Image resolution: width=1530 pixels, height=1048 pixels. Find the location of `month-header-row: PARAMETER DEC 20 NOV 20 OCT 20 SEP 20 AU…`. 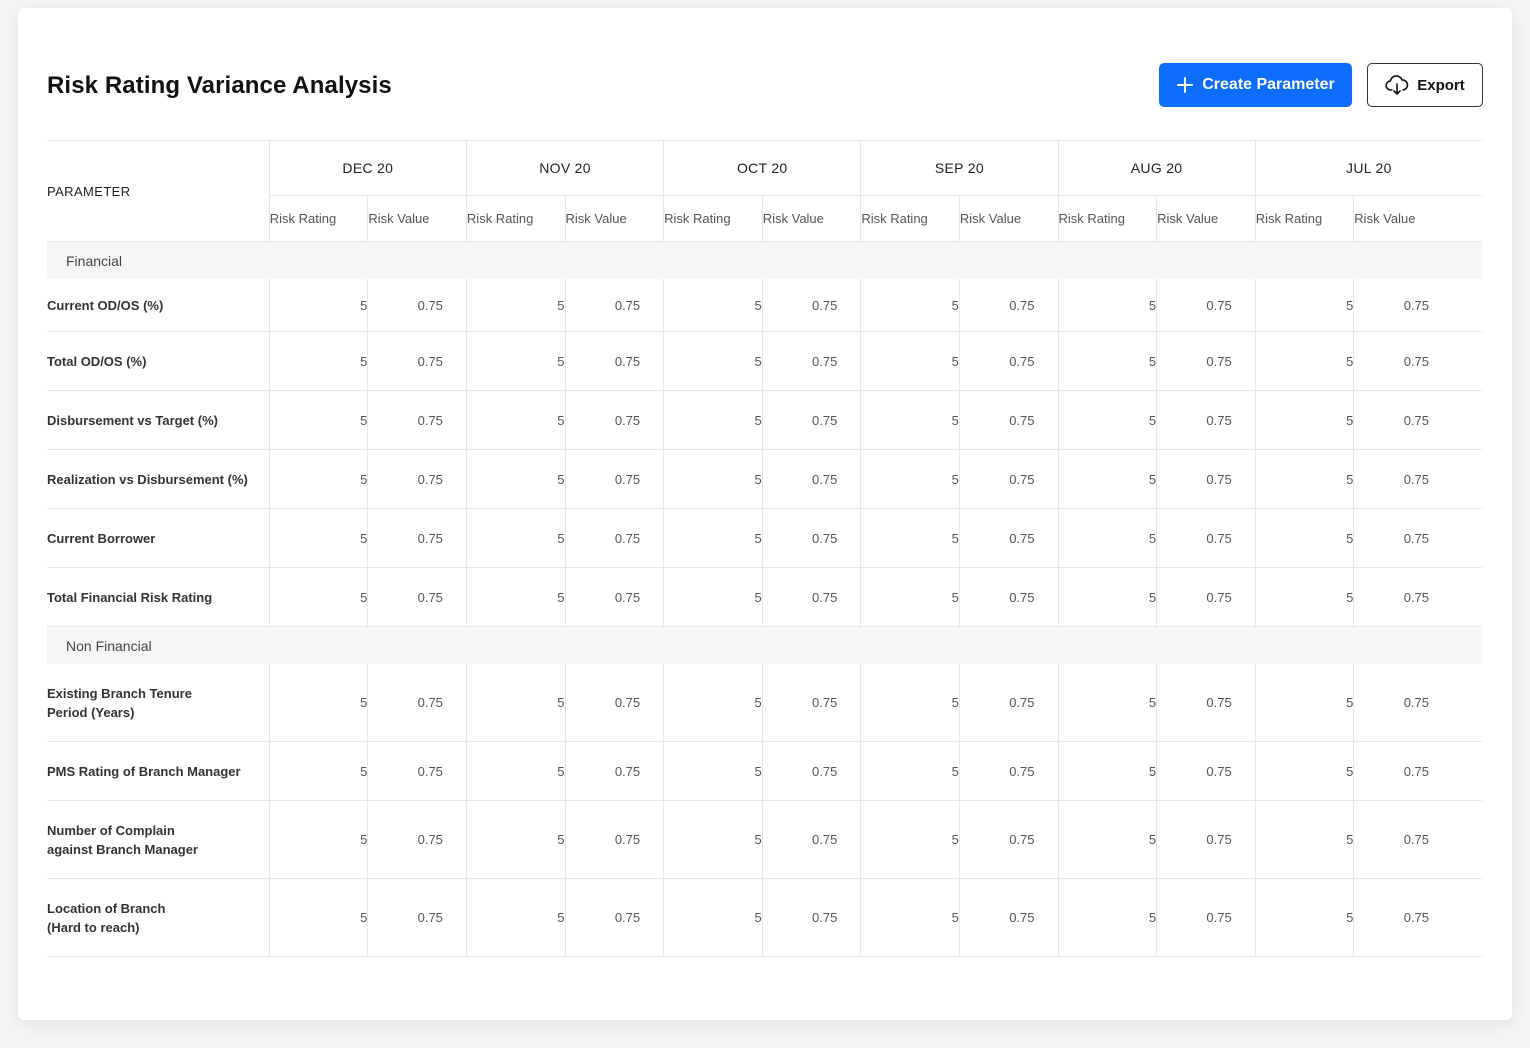

month-header-row: PARAMETER DEC 20 NOV 20 OCT 20 SEP 20 AU… is located at coordinates (764, 191).